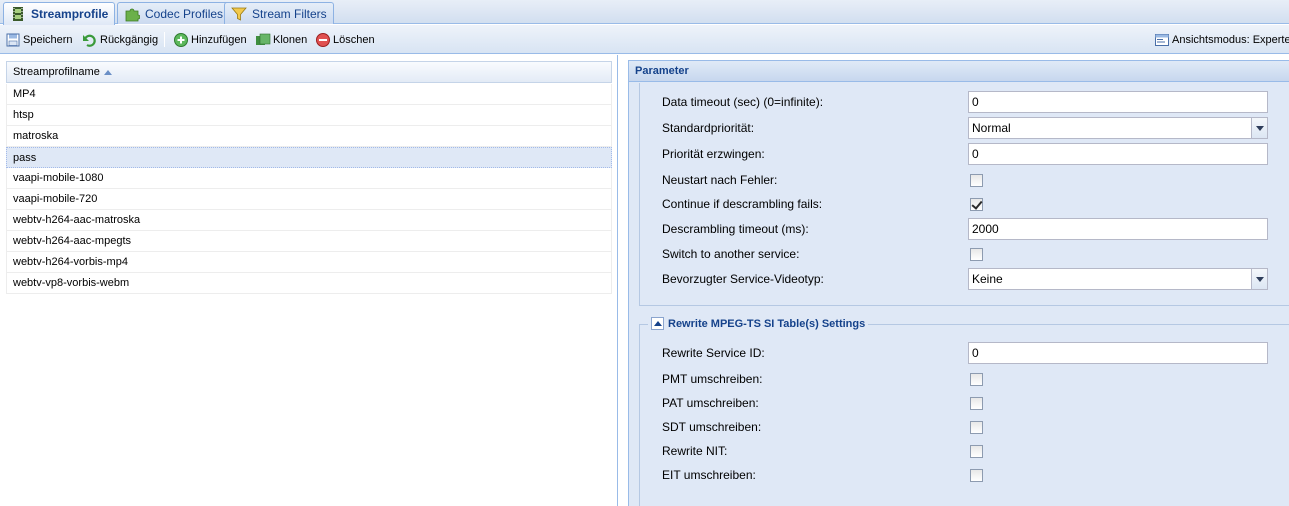 This screenshot has width=1289, height=506. I want to click on film-icon, so click(18, 14).